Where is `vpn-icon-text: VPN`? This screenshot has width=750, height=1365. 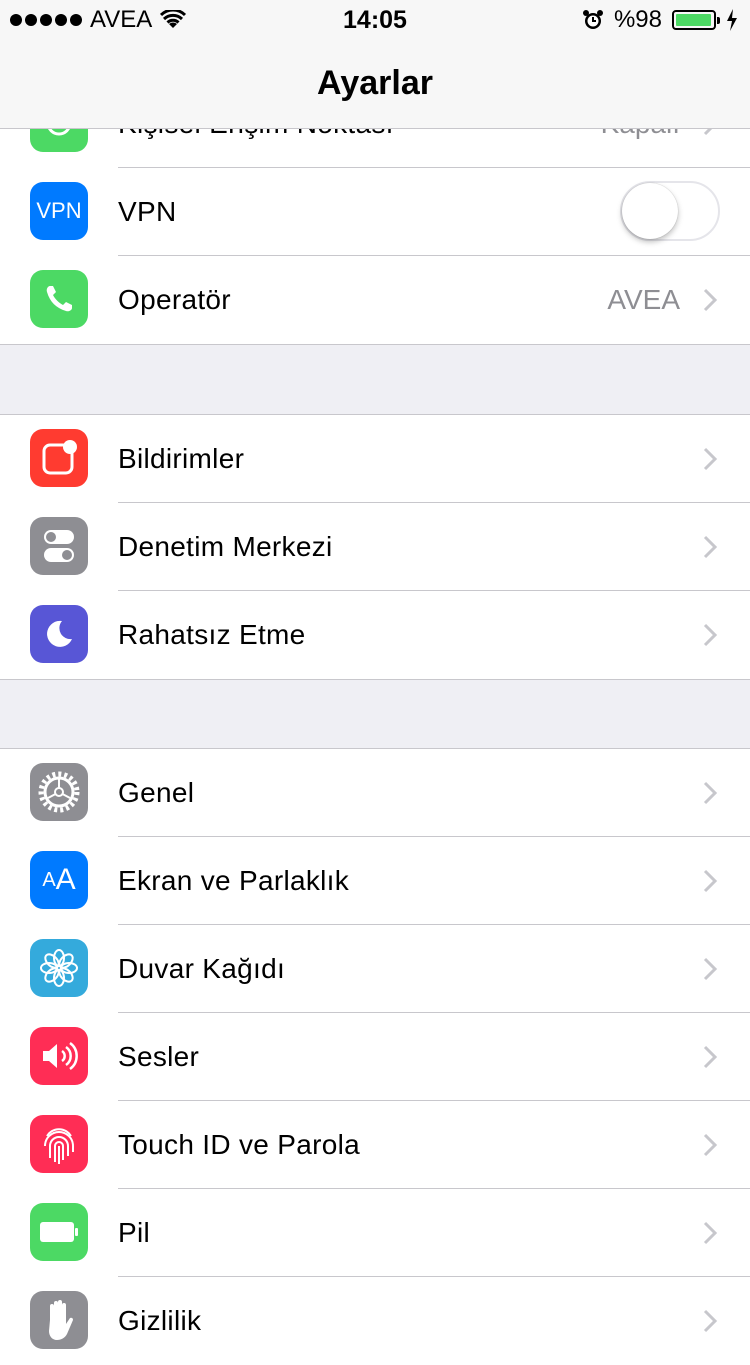 vpn-icon-text: VPN is located at coordinates (59, 210).